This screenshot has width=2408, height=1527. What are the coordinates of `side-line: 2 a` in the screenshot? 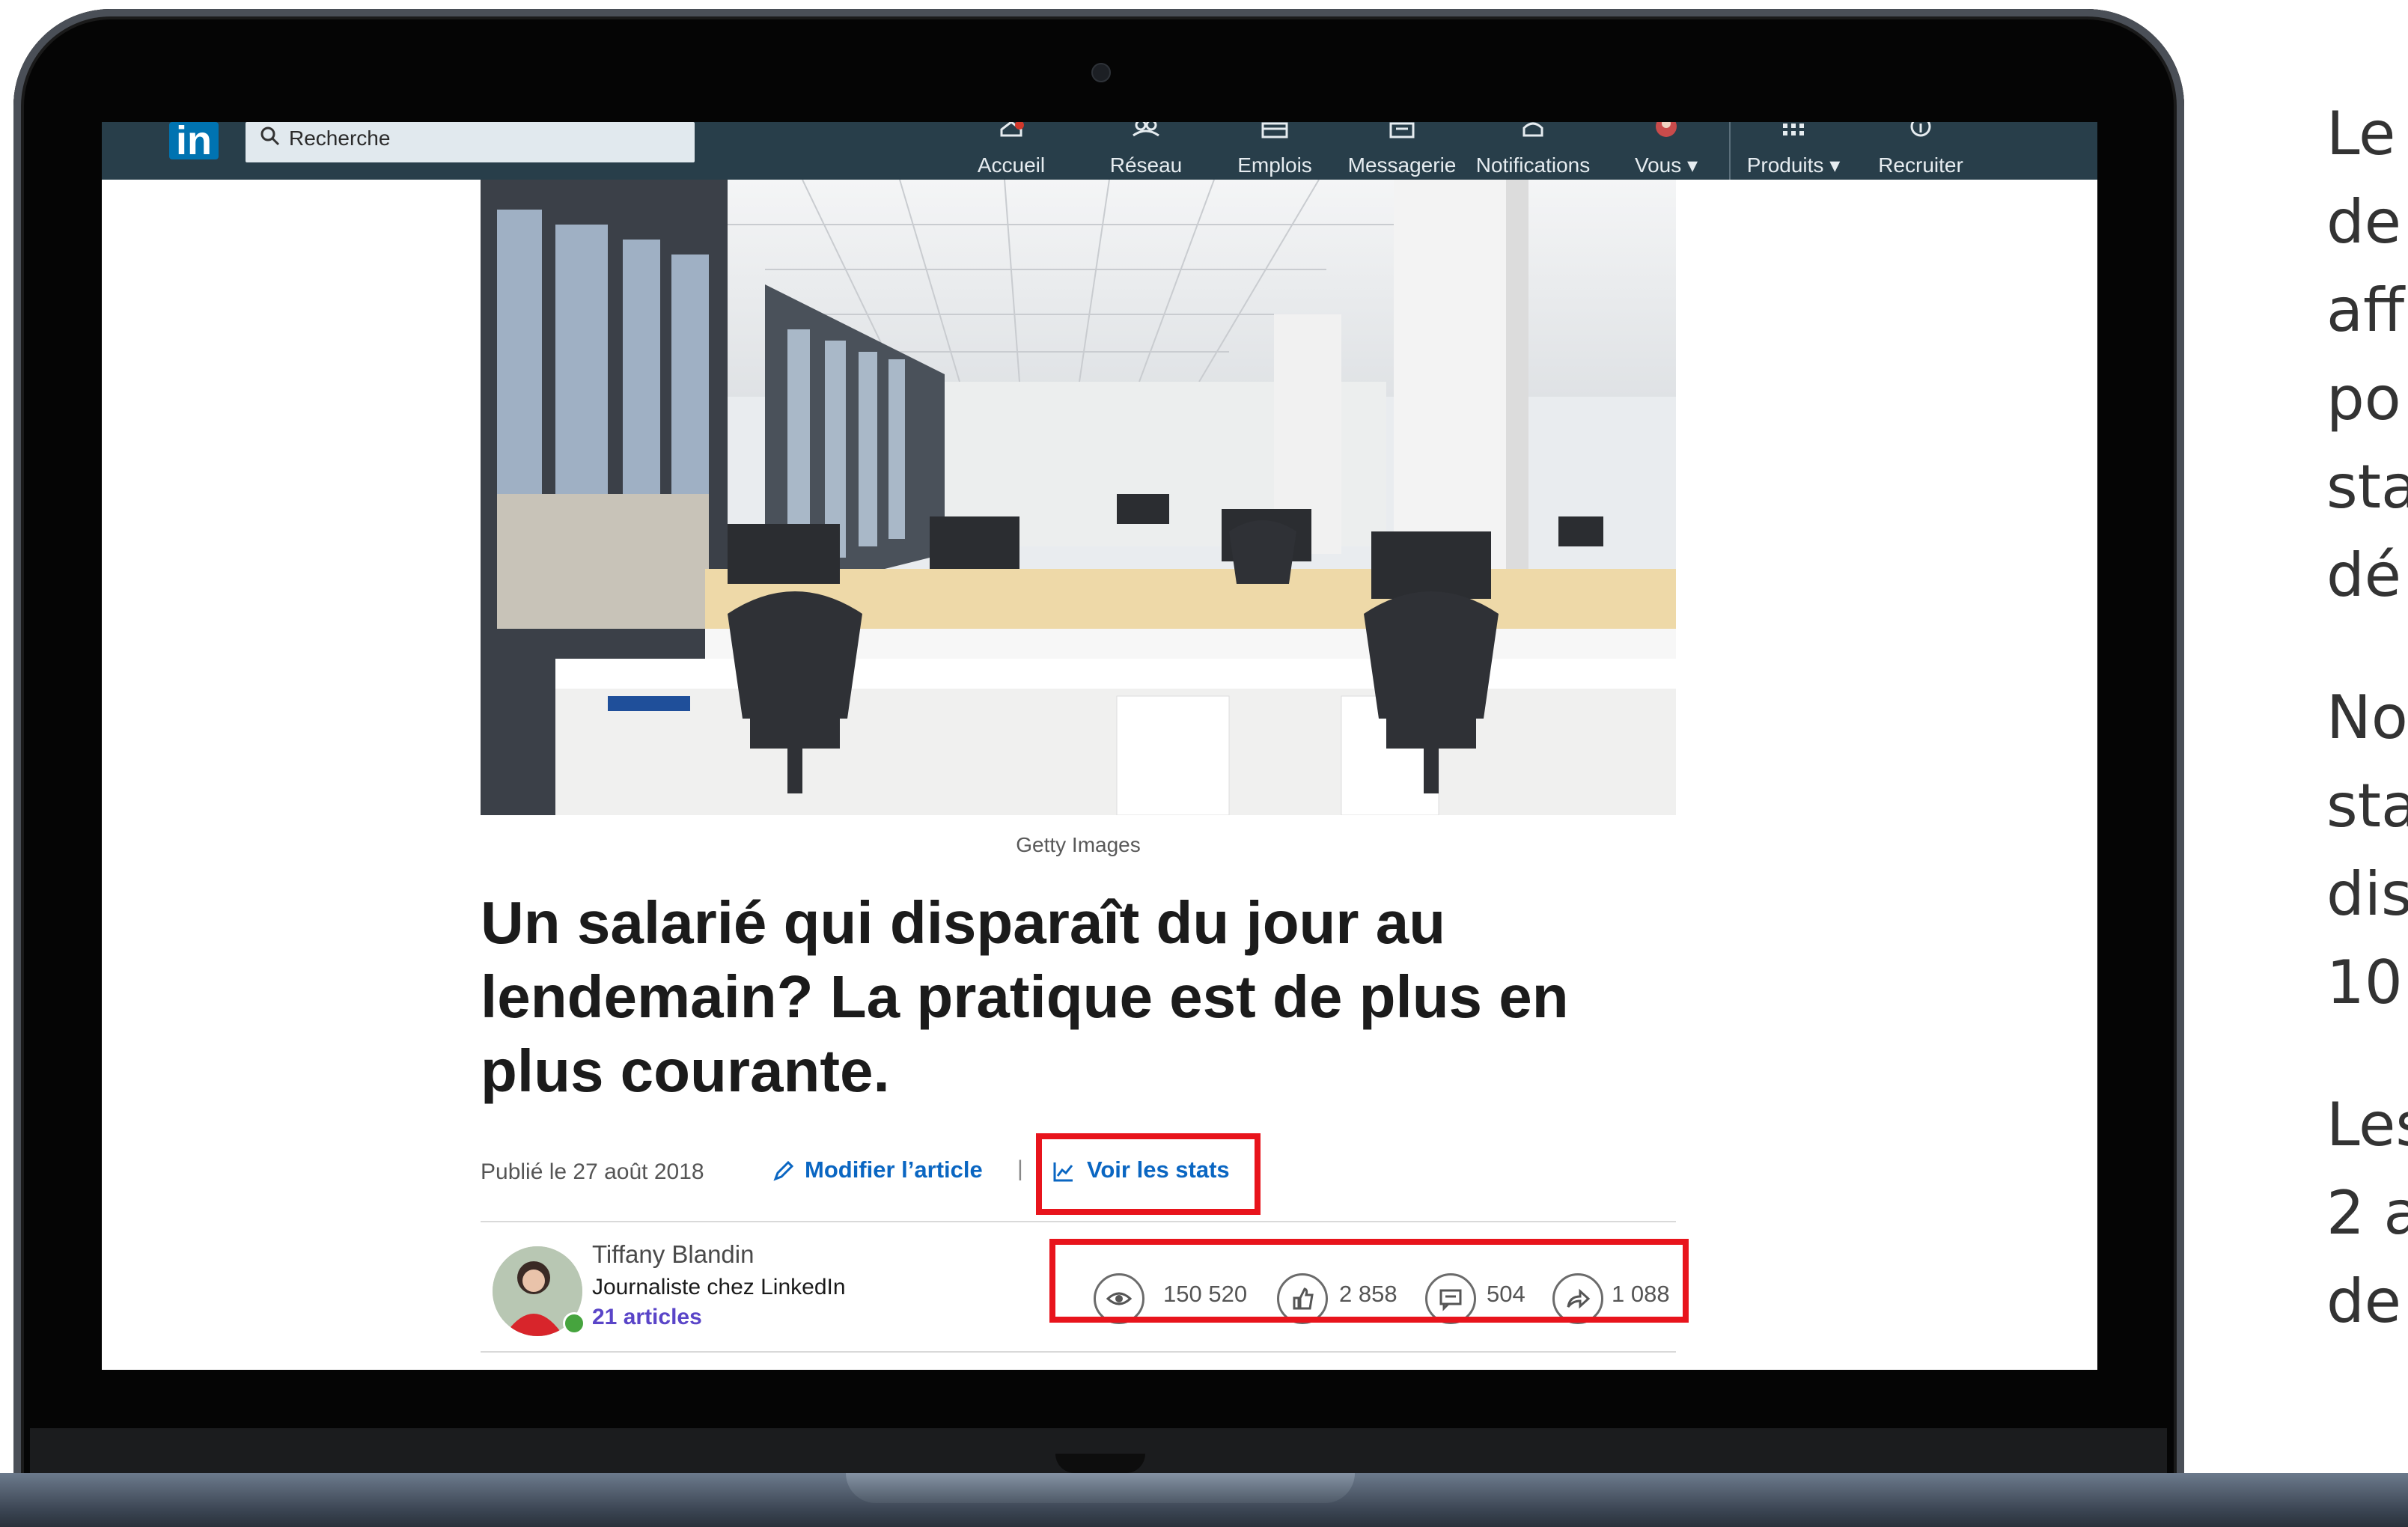 It's located at (2367, 1213).